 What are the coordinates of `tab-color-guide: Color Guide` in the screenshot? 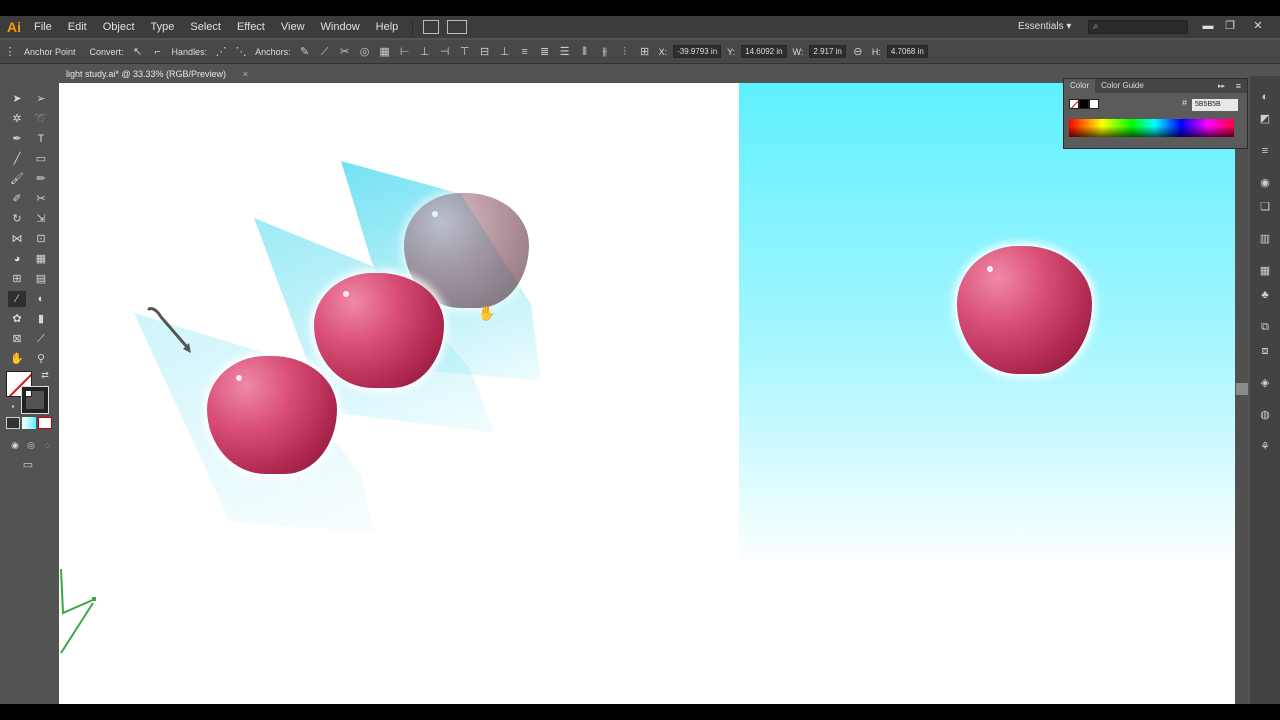 It's located at (1122, 86).